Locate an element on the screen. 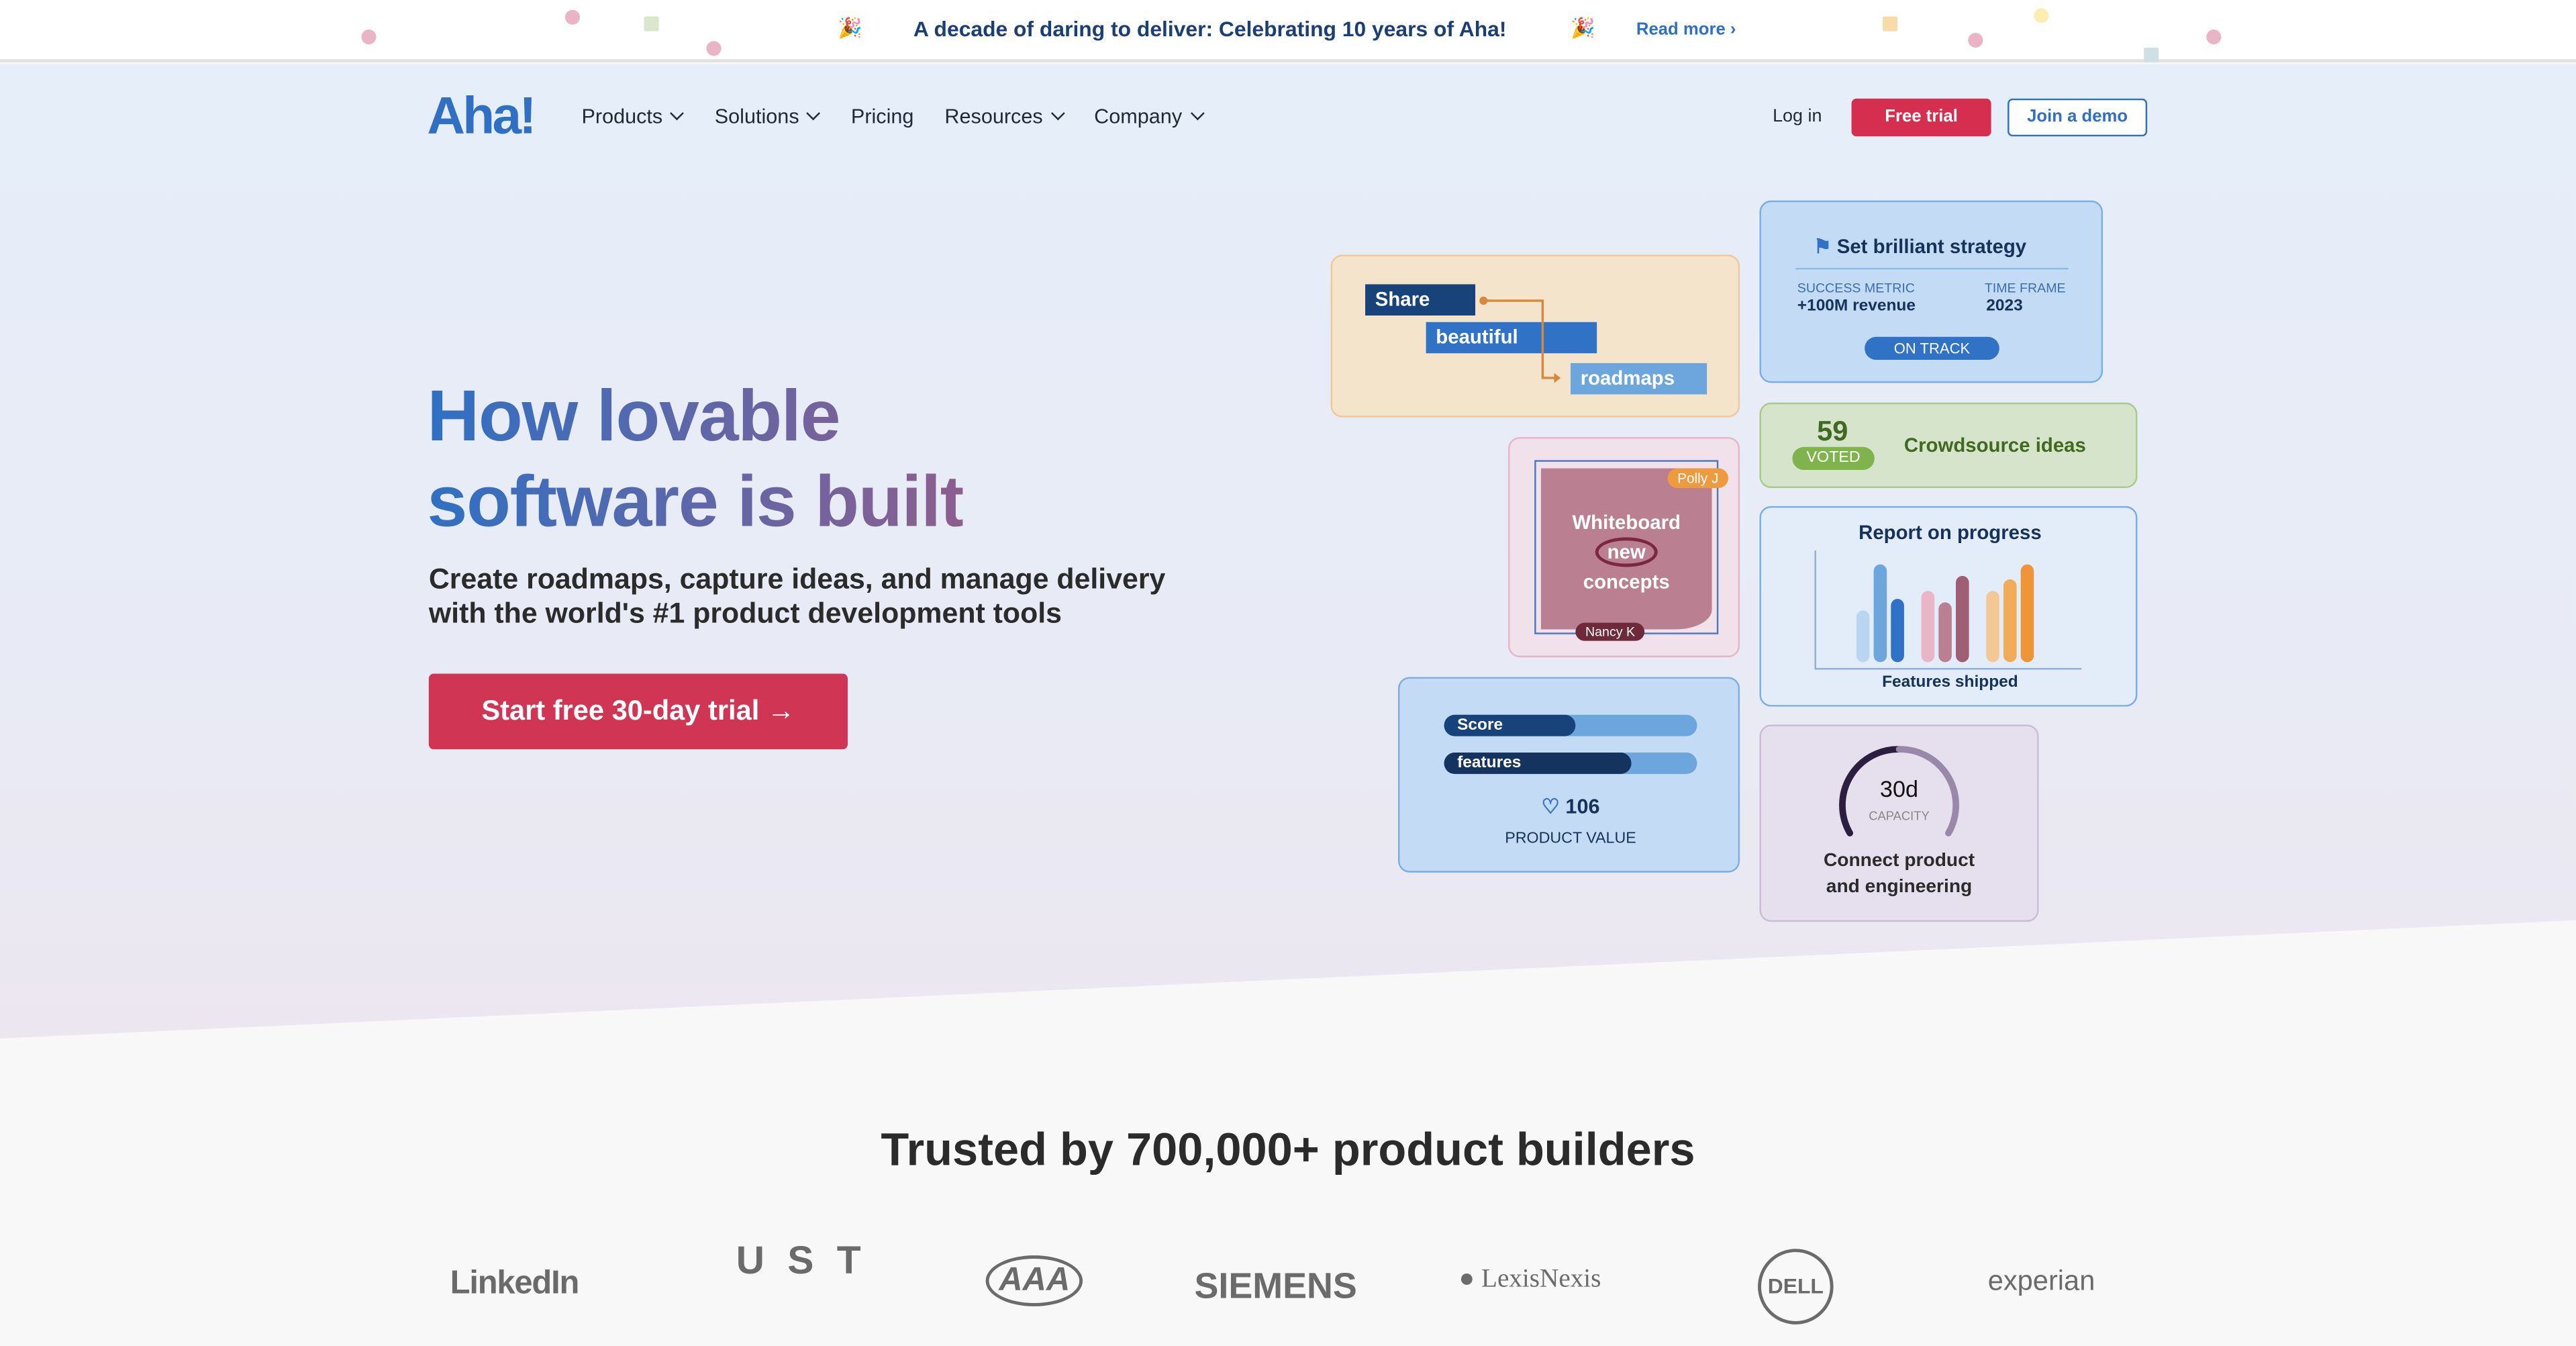 The width and height of the screenshot is (2576, 1346). join-demo-button: Join a demo is located at coordinates (2078, 118).